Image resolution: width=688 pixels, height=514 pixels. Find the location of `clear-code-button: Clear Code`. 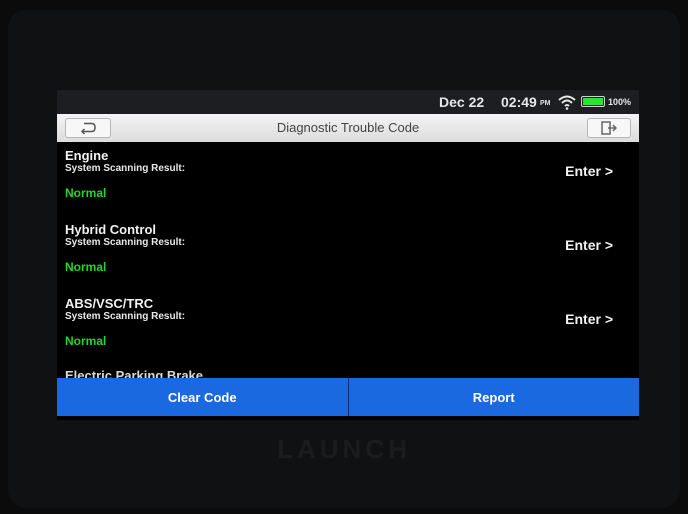

clear-code-button: Clear Code is located at coordinates (202, 397).